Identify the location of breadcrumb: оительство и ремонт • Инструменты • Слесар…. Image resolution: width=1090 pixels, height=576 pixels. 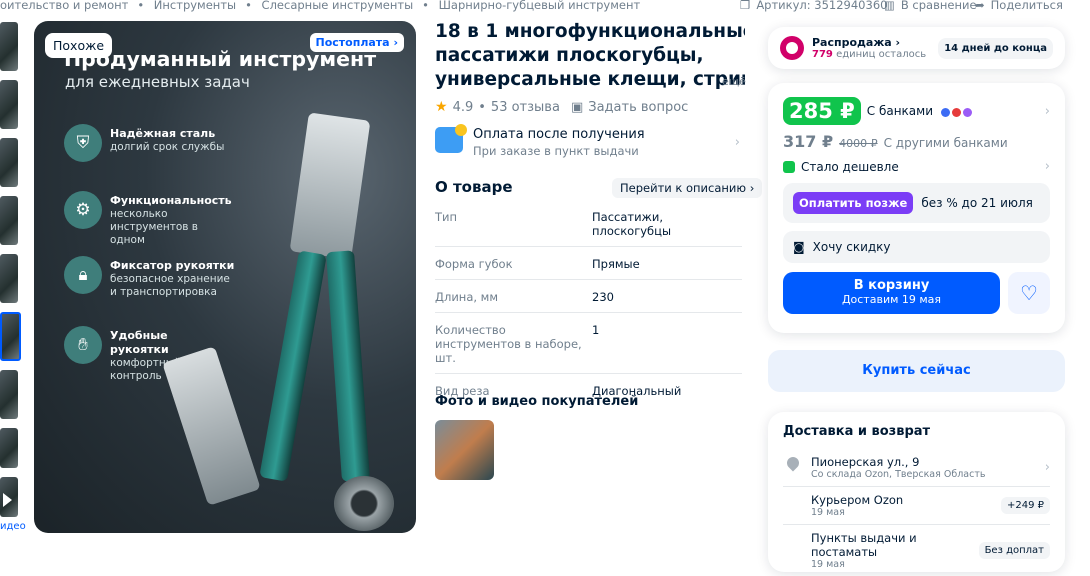
(320, 6).